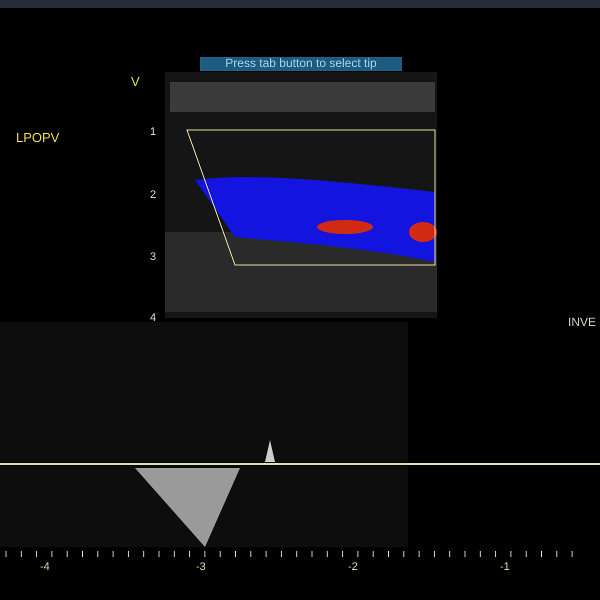 Image resolution: width=600 pixels, height=600 pixels. What do you see at coordinates (153, 195) in the screenshot?
I see `depth-label: 2` at bounding box center [153, 195].